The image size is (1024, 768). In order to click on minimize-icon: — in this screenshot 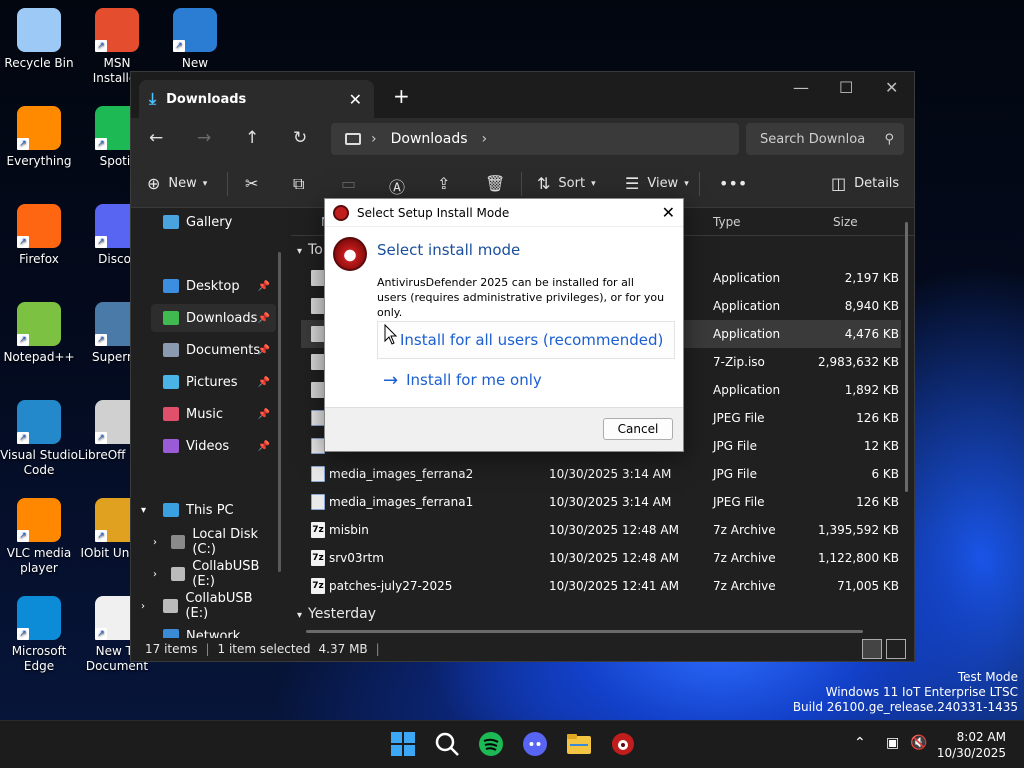, I will do `click(801, 87)`.